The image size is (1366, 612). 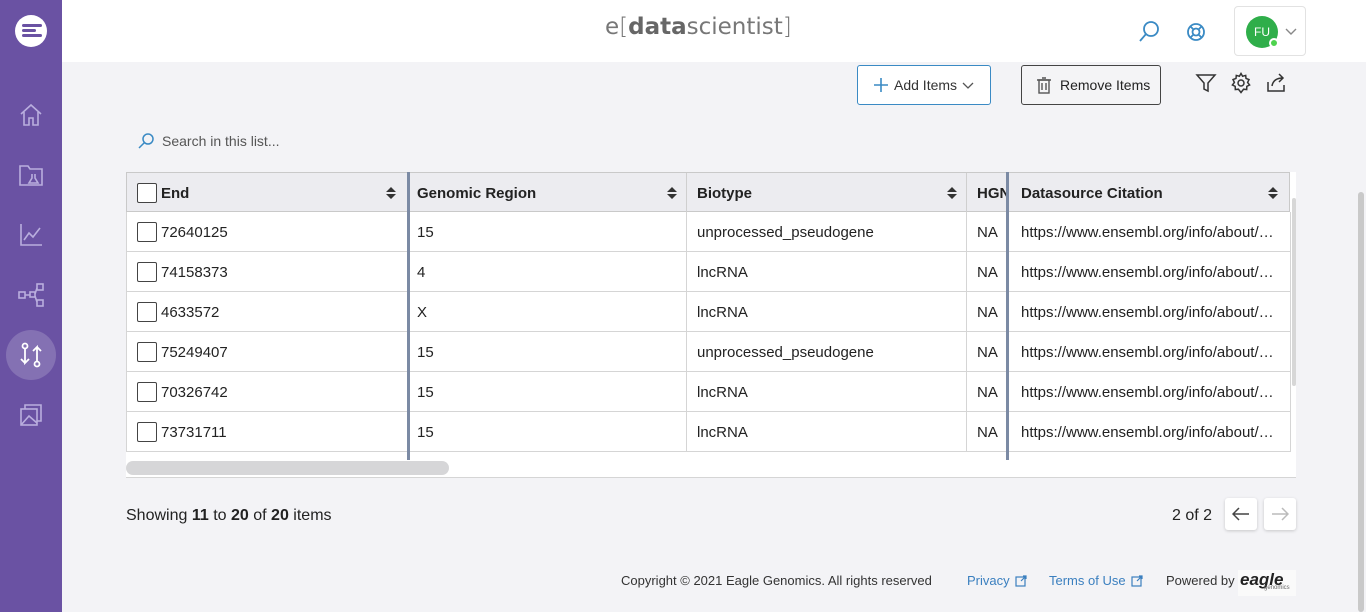 What do you see at coordinates (1274, 43) in the screenshot?
I see `online-status-dot` at bounding box center [1274, 43].